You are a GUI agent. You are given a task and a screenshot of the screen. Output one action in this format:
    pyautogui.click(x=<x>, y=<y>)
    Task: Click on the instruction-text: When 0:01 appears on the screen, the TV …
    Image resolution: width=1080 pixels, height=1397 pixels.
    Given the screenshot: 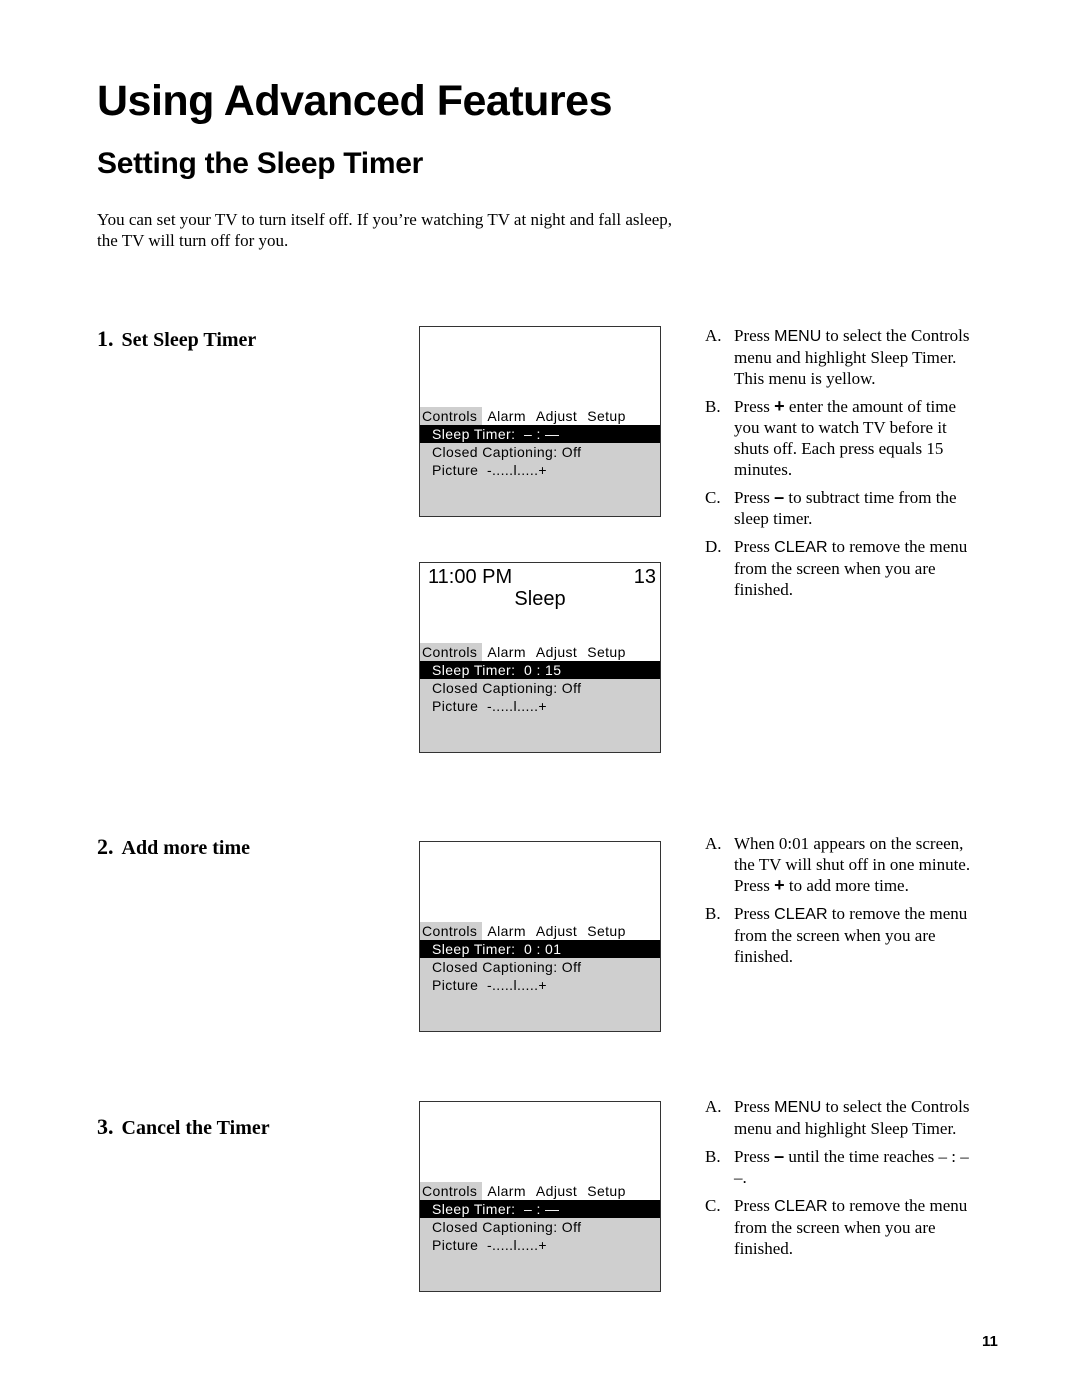 What is the action you would take?
    pyautogui.click(x=854, y=864)
    